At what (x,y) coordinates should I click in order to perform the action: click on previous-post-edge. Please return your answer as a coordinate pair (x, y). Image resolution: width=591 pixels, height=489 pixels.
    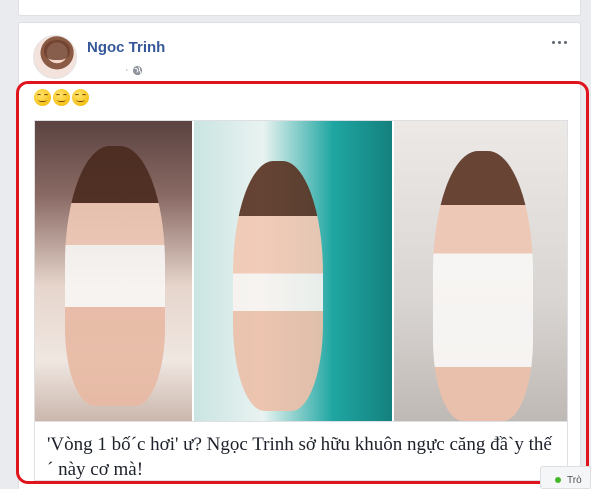
    Looking at the image, I should click on (295, 8).